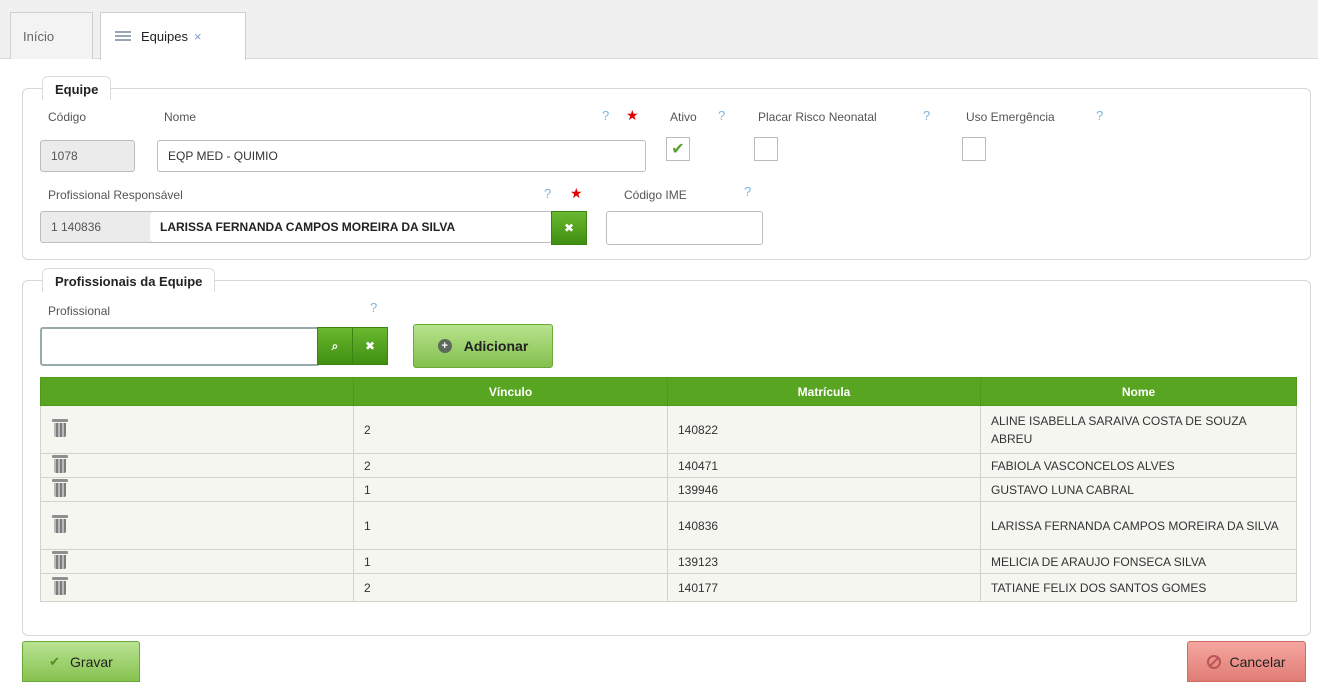 The image size is (1318, 682). Describe the element at coordinates (683, 117) in the screenshot. I see `ativo-label: Ativo` at that location.